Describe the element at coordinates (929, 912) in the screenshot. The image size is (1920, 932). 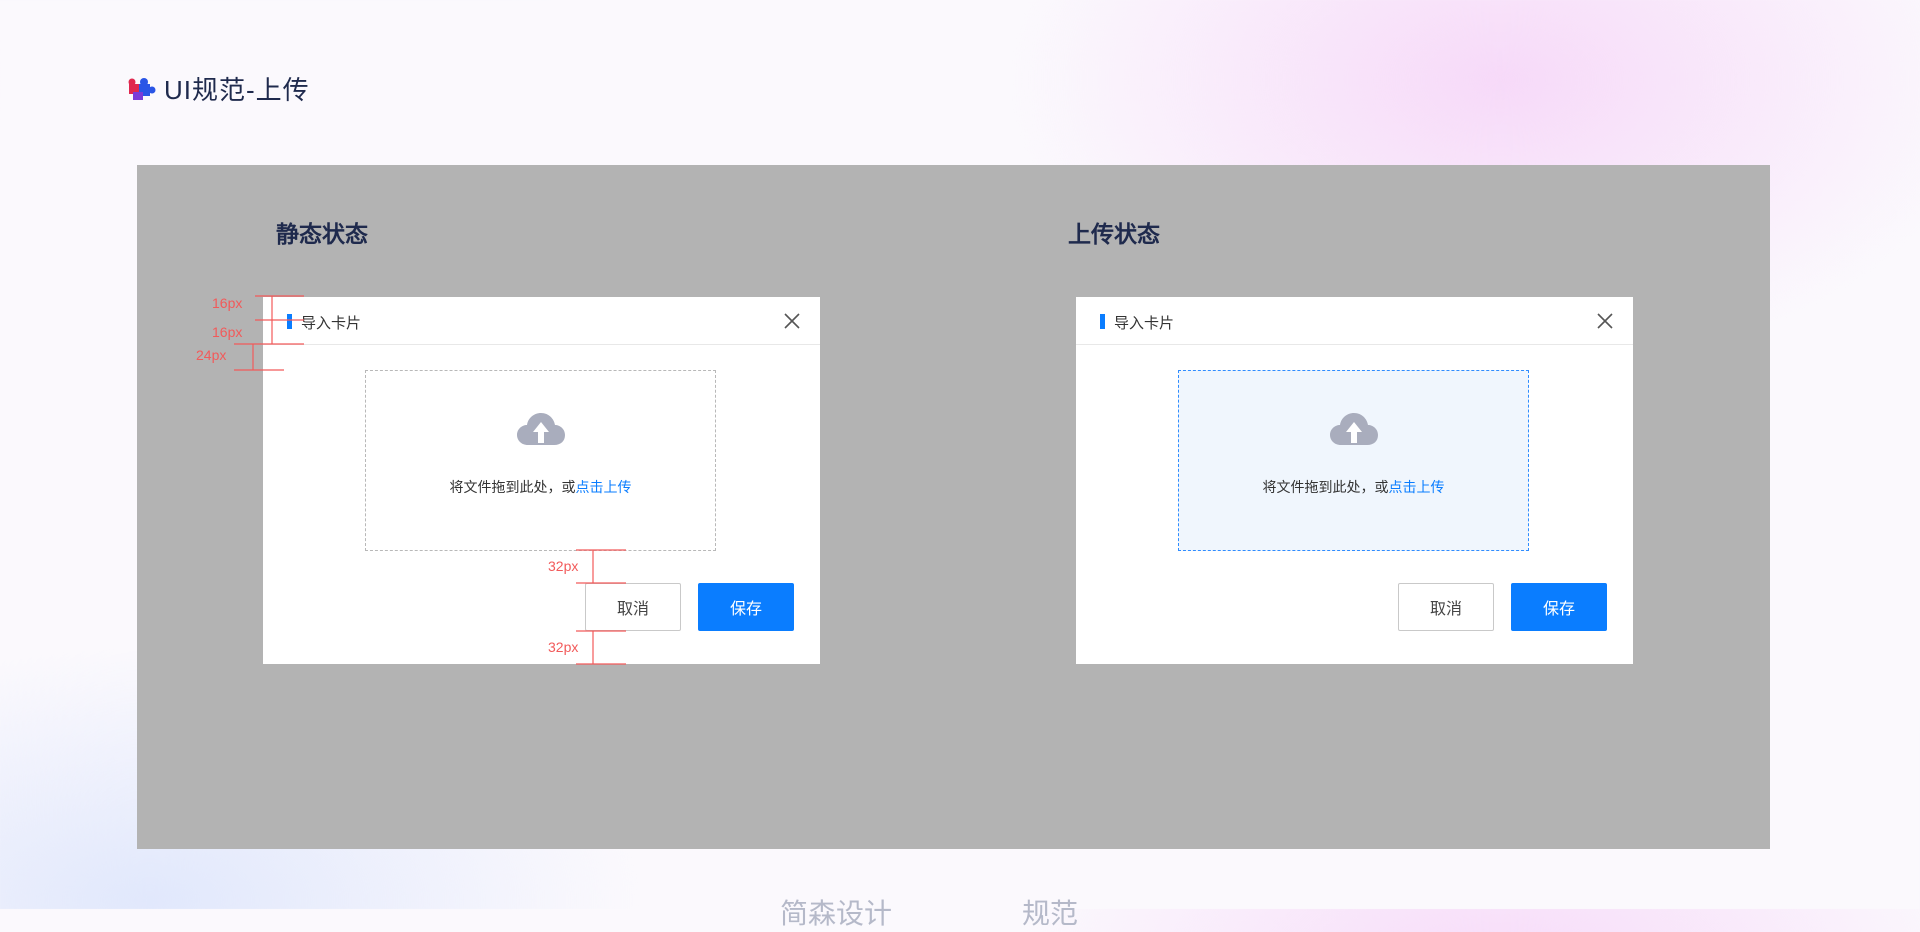
I see `footer-watermark: 简森设计 规范` at that location.